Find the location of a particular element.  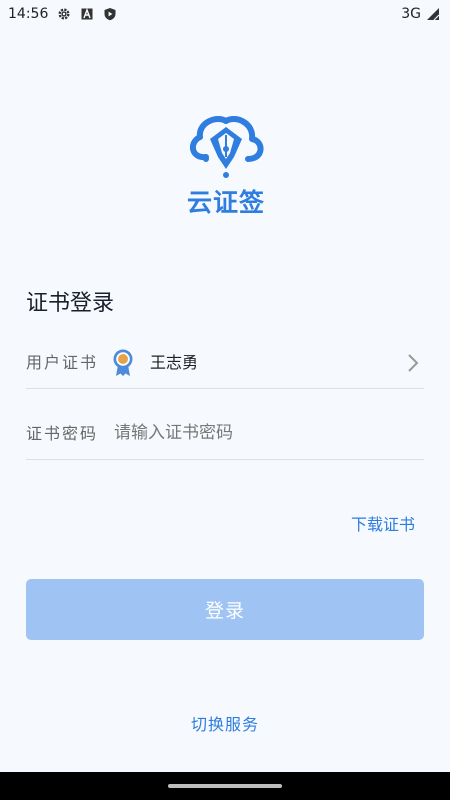

cert-value: 王志勇 is located at coordinates (174, 362).